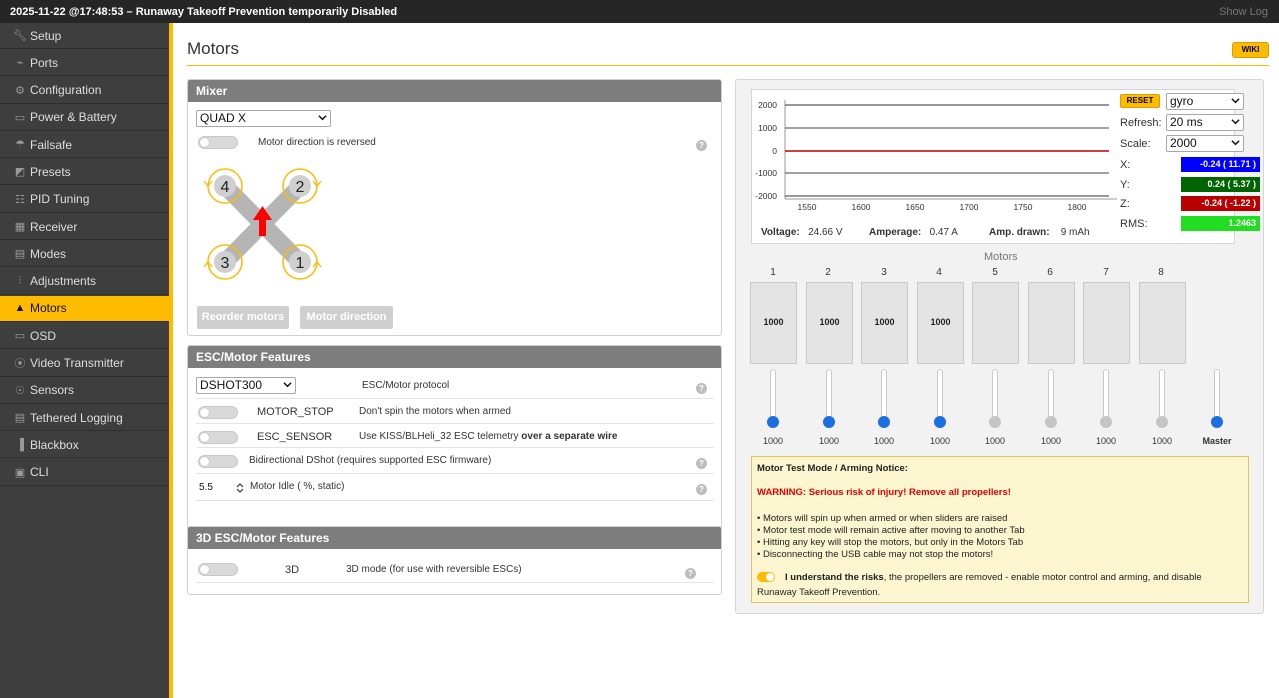 Image resolution: width=1279 pixels, height=698 pixels. Describe the element at coordinates (84, 391) in the screenshot. I see `sidebar-item-sensors: ☉ Sensors` at that location.